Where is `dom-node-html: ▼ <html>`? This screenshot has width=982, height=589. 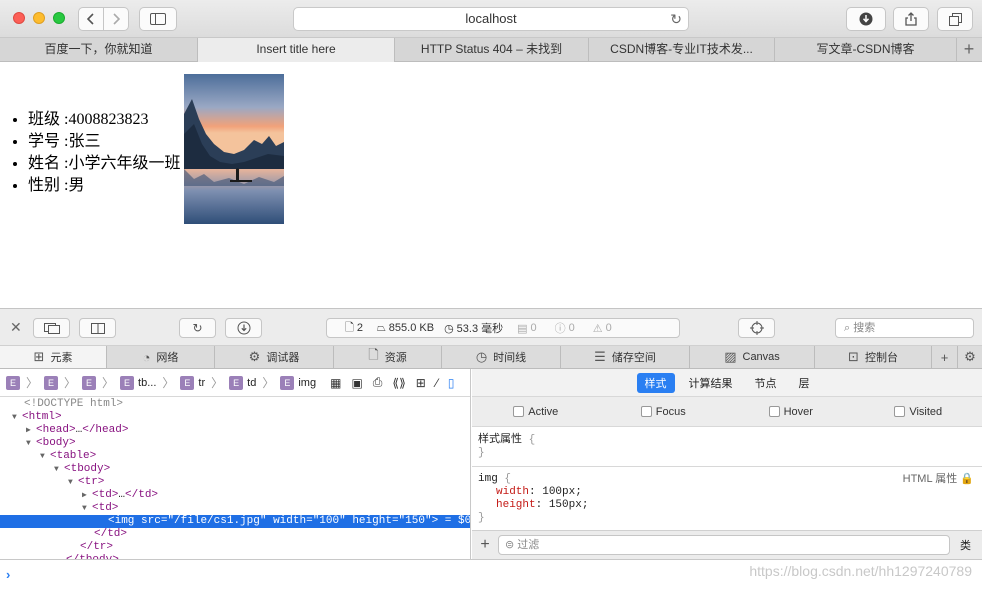
dom-node-html: ▼ <html> is located at coordinates (235, 417).